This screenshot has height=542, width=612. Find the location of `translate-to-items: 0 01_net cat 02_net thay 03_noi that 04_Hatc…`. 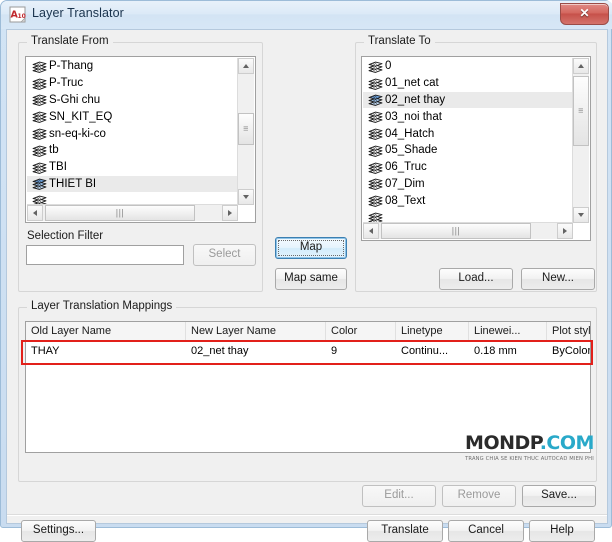

translate-to-items: 0 01_net cat 02_net thay 03_noi that 04_Hatc… is located at coordinates (467, 140).